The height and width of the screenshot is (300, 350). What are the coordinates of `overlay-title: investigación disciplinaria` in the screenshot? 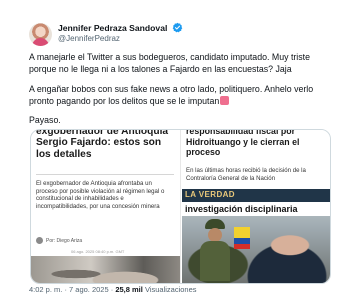 It's located at (256, 209).